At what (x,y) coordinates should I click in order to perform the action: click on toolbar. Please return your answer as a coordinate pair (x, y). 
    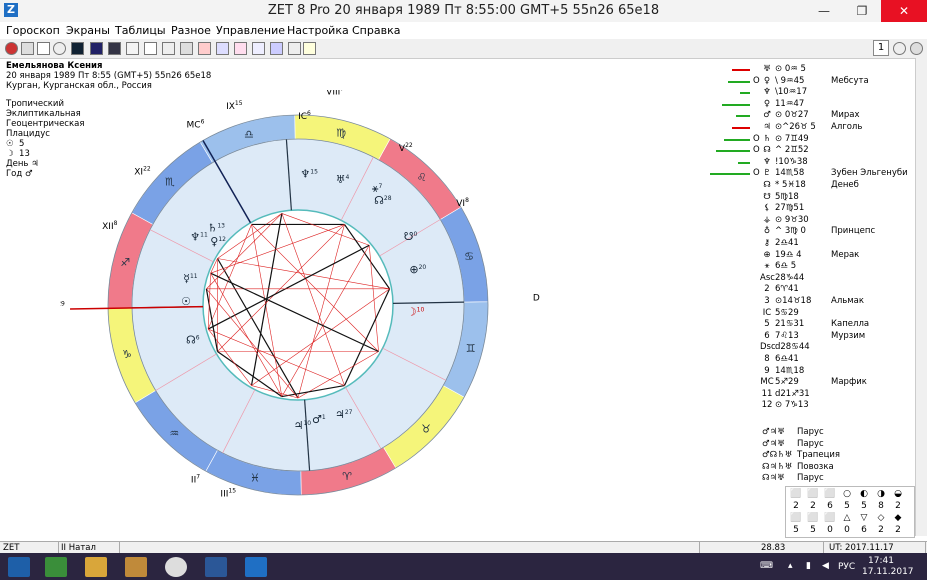
    Looking at the image, I should click on (463, 49).